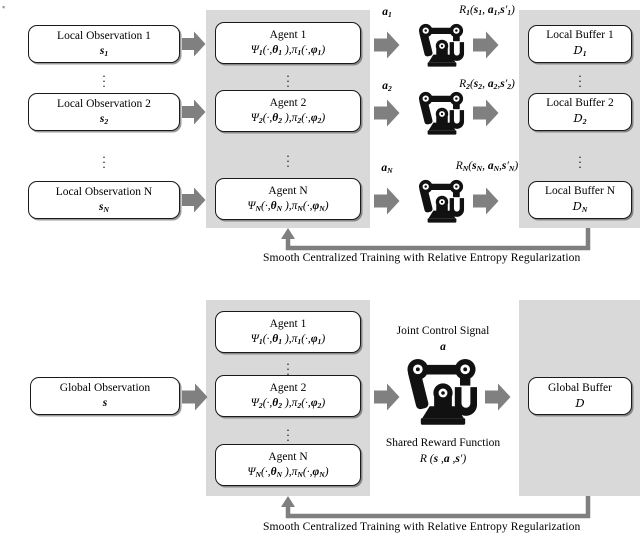 This screenshot has height=543, width=640. What do you see at coordinates (288, 34) in the screenshot?
I see `top-agent-1-label: Agent 1` at bounding box center [288, 34].